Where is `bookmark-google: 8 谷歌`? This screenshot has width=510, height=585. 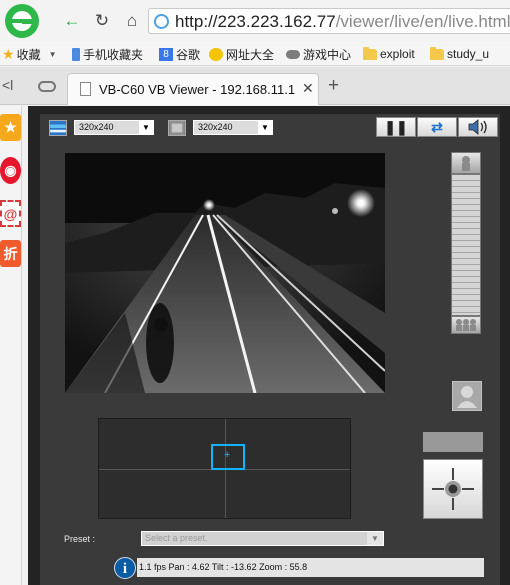 bookmark-google: 8 谷歌 is located at coordinates (179, 54).